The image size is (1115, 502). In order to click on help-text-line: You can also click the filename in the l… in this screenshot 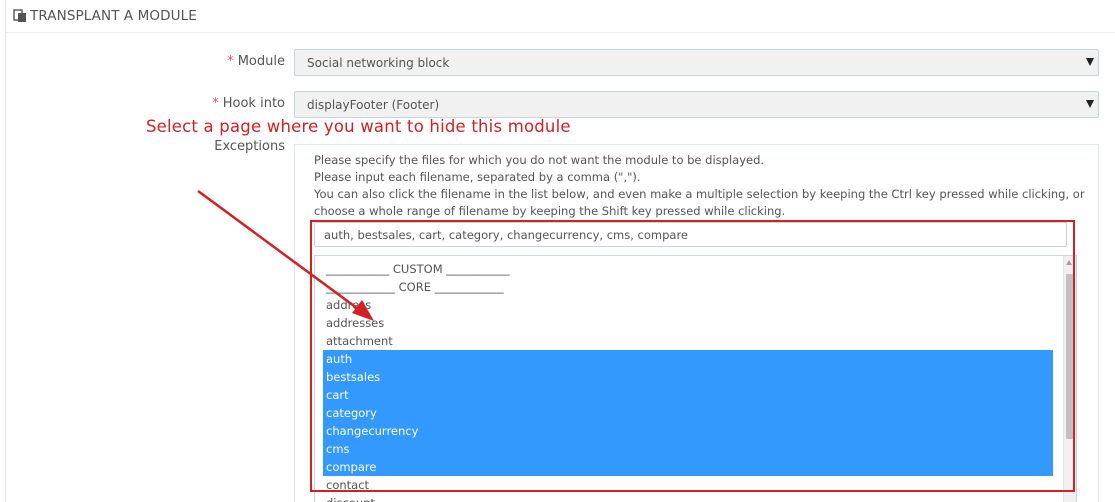, I will do `click(699, 194)`.